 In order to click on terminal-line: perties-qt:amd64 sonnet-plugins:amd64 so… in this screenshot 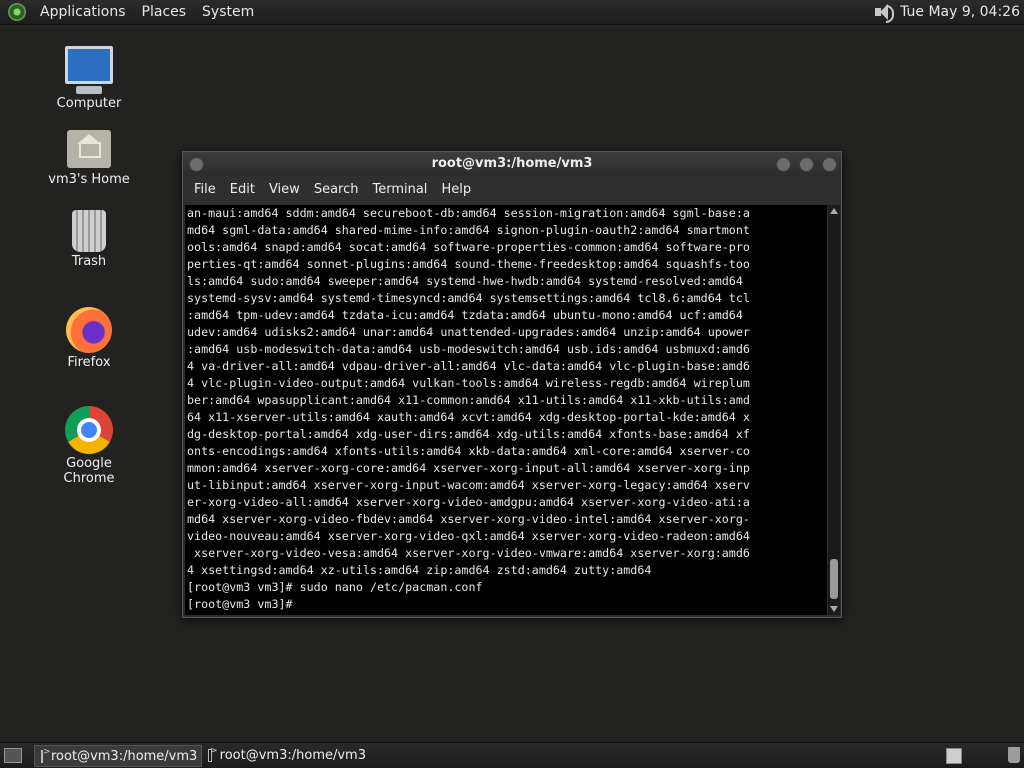, I will do `click(468, 264)`.